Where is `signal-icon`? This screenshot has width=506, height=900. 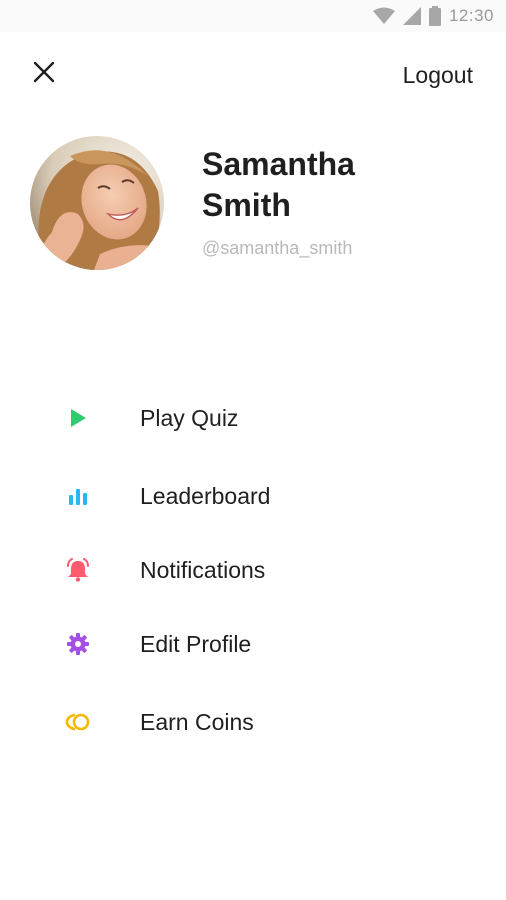
signal-icon is located at coordinates (411, 16).